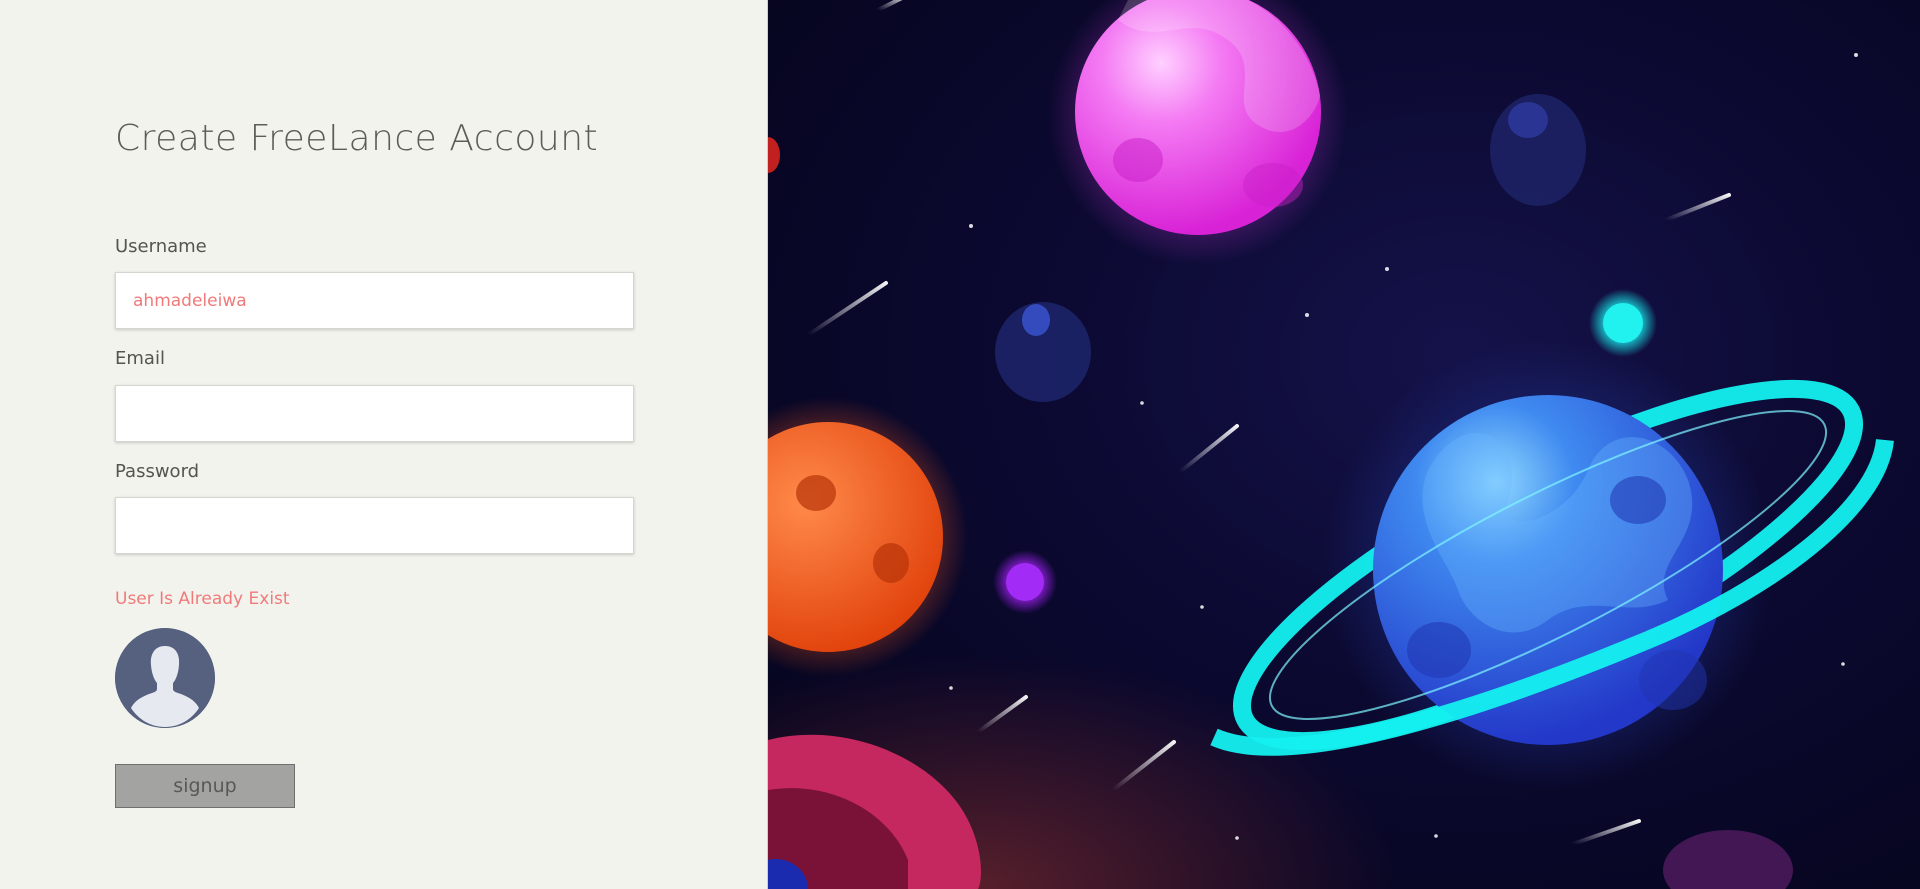  What do you see at coordinates (140, 358) in the screenshot?
I see `email-label: Email` at bounding box center [140, 358].